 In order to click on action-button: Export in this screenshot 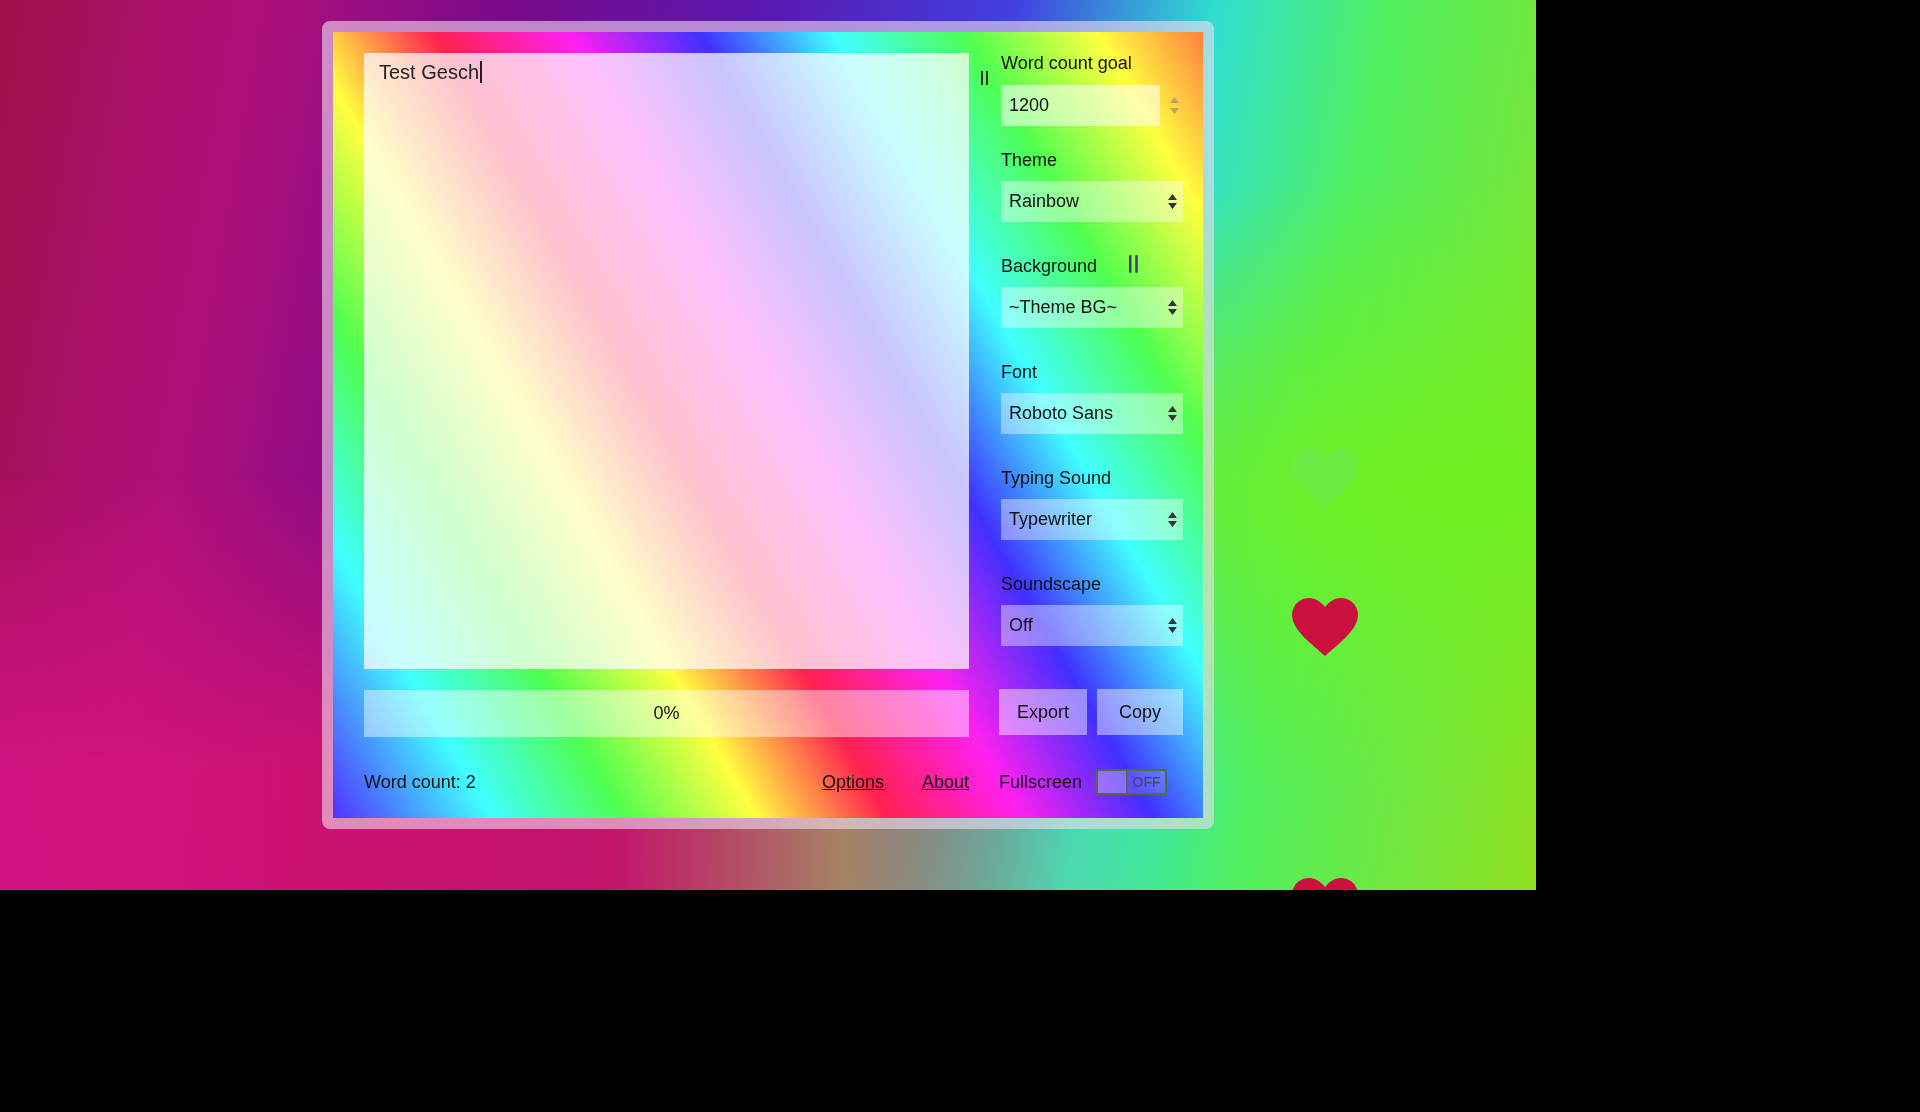, I will do `click(1043, 712)`.